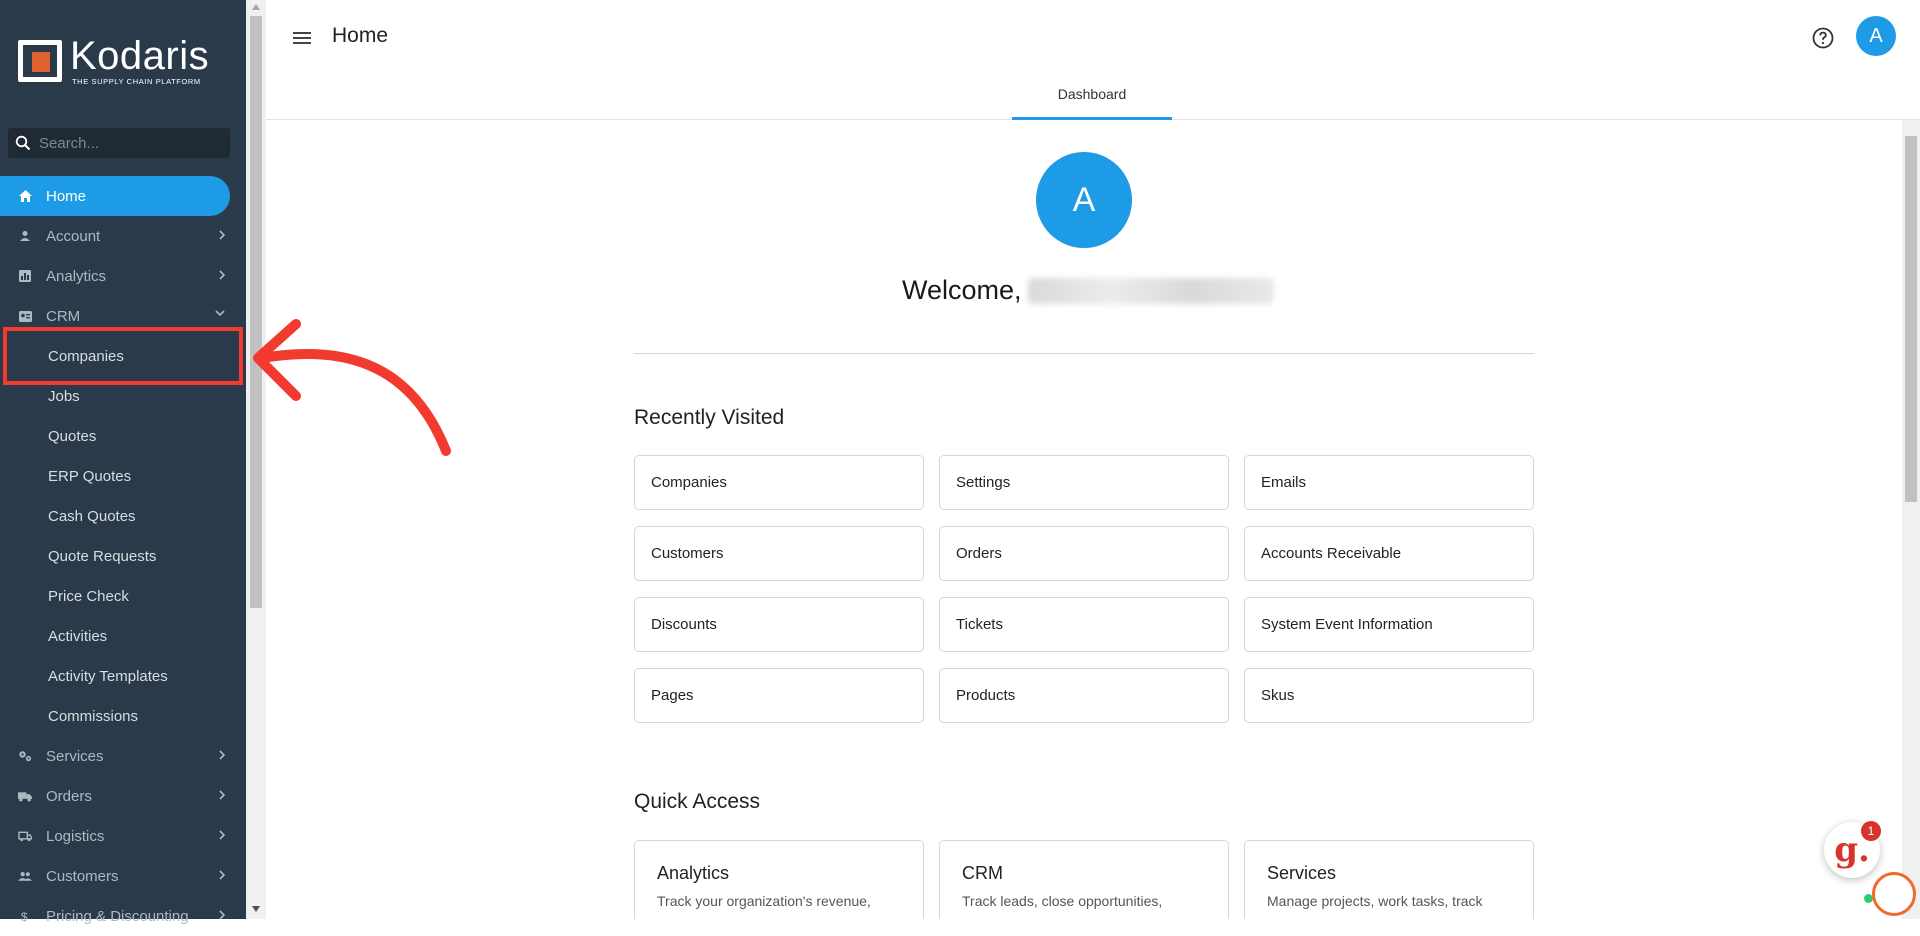 This screenshot has height=936, width=1920. Describe the element at coordinates (115, 196) in the screenshot. I see `sidebar-item-home: Home` at that location.